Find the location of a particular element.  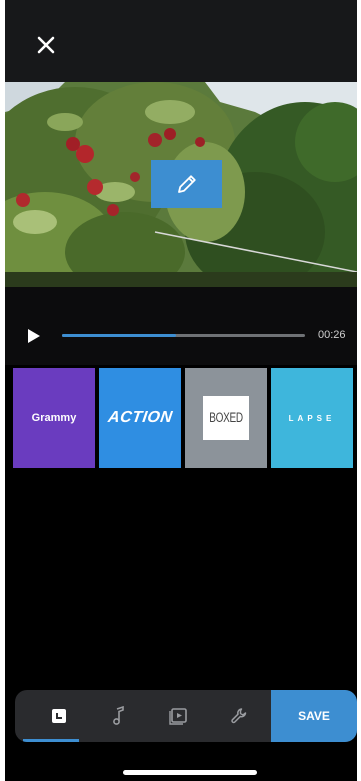

pencil-icon is located at coordinates (186, 184).